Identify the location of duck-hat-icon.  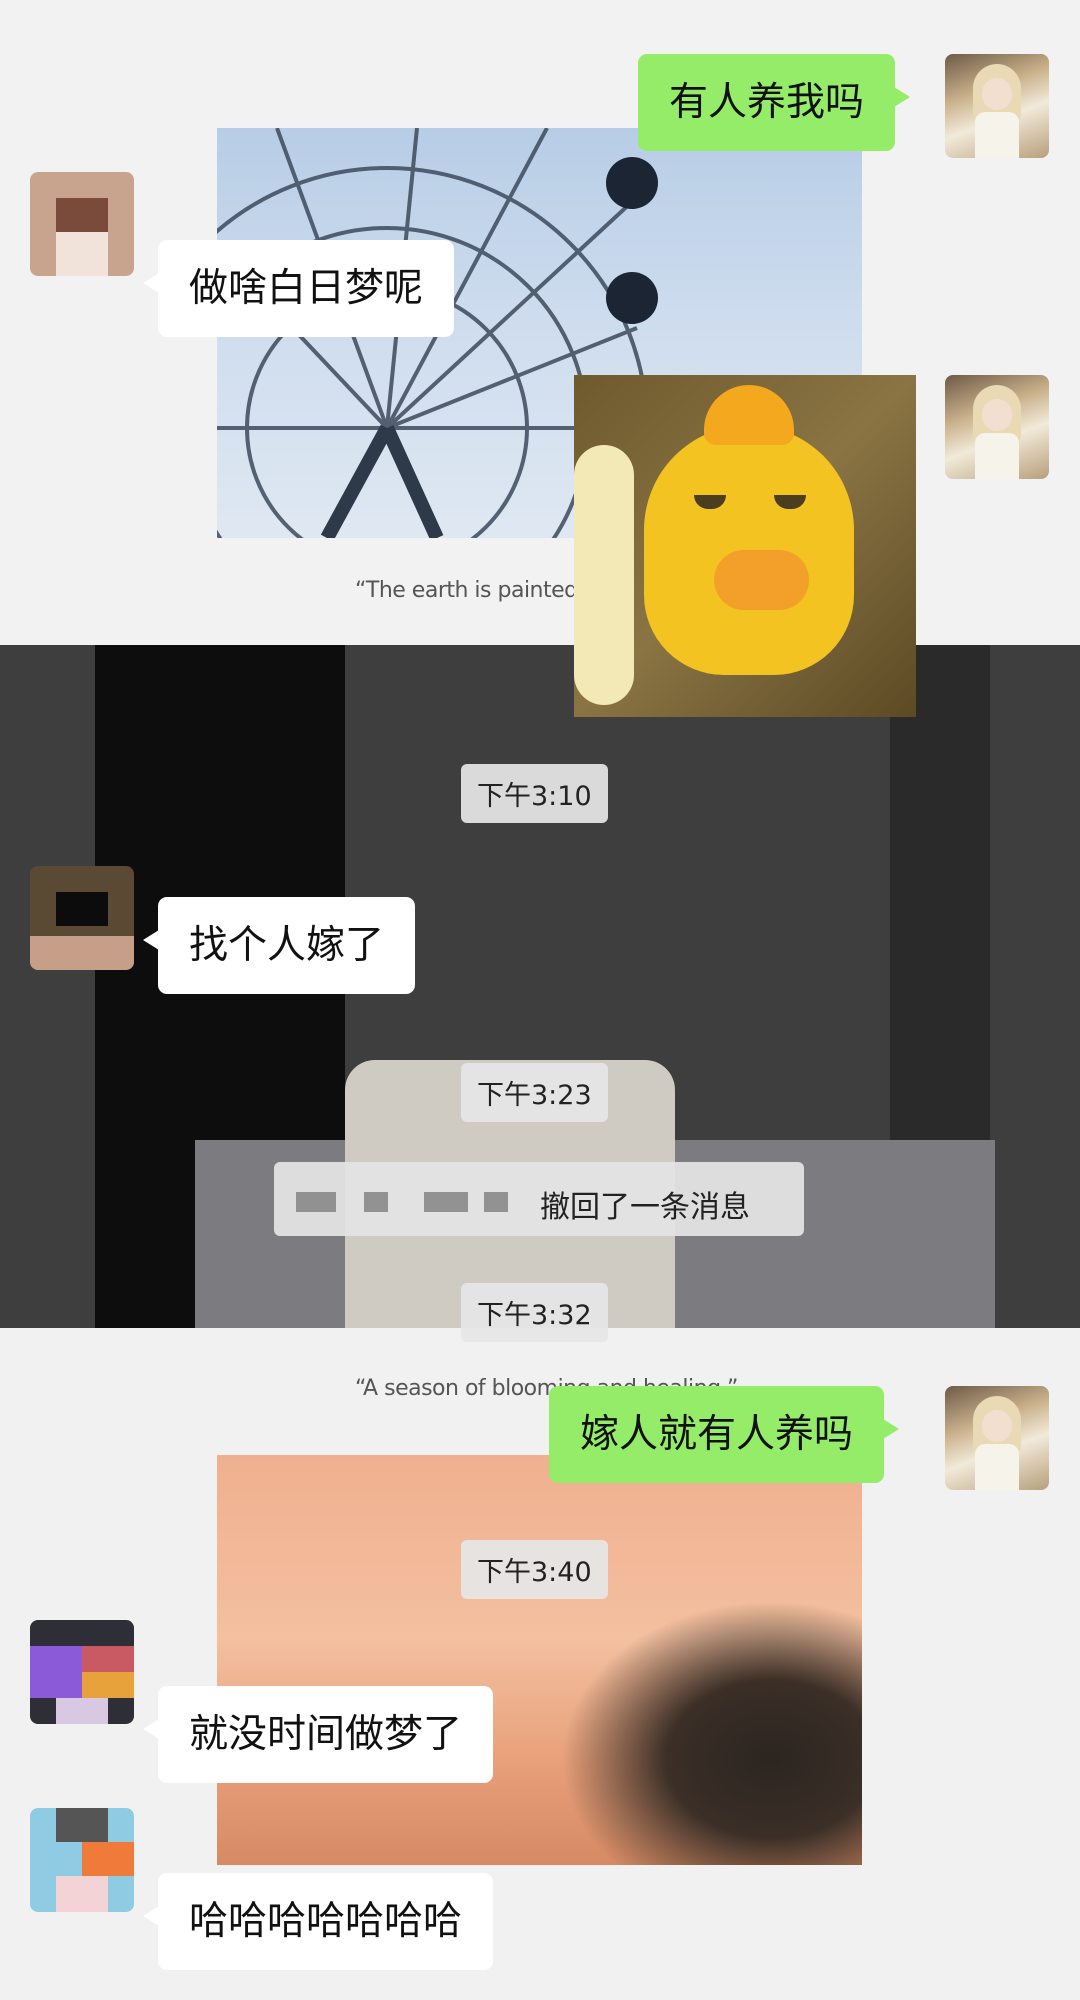
(749, 415).